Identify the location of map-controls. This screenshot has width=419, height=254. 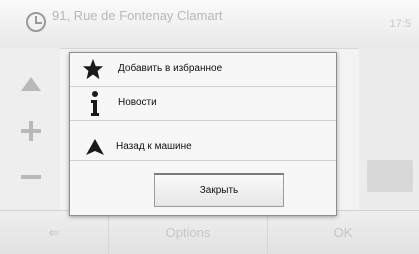
(30, 129).